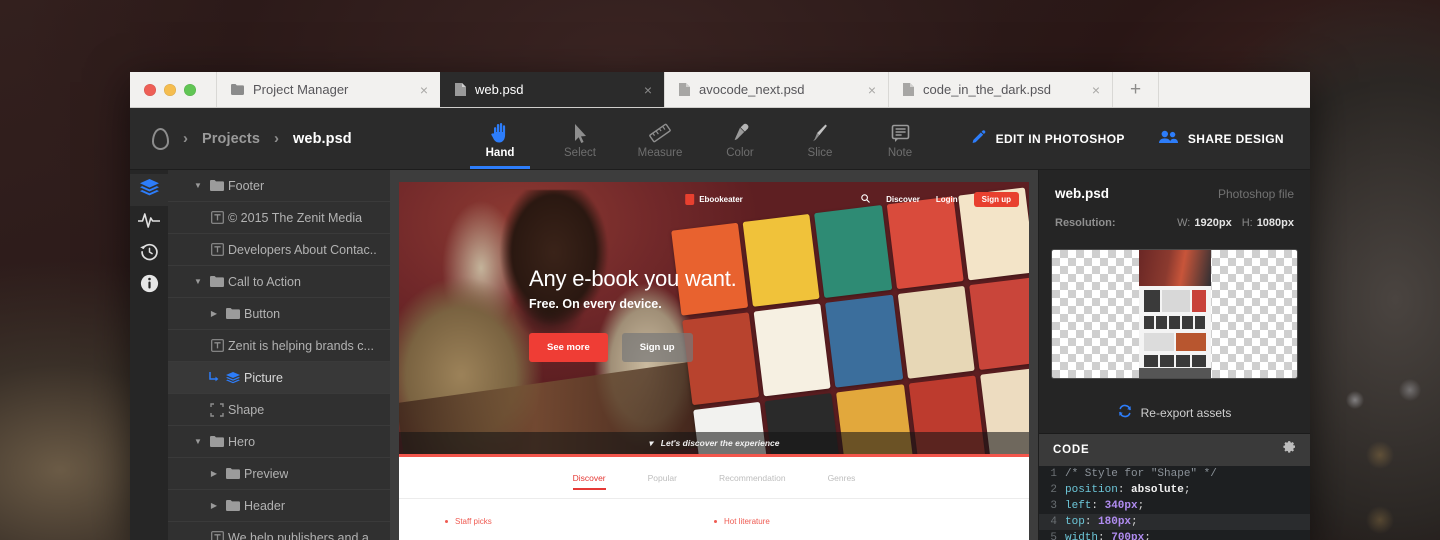 The width and height of the screenshot is (1440, 540). I want to click on hero-subheadline: Free. On every device., so click(595, 304).